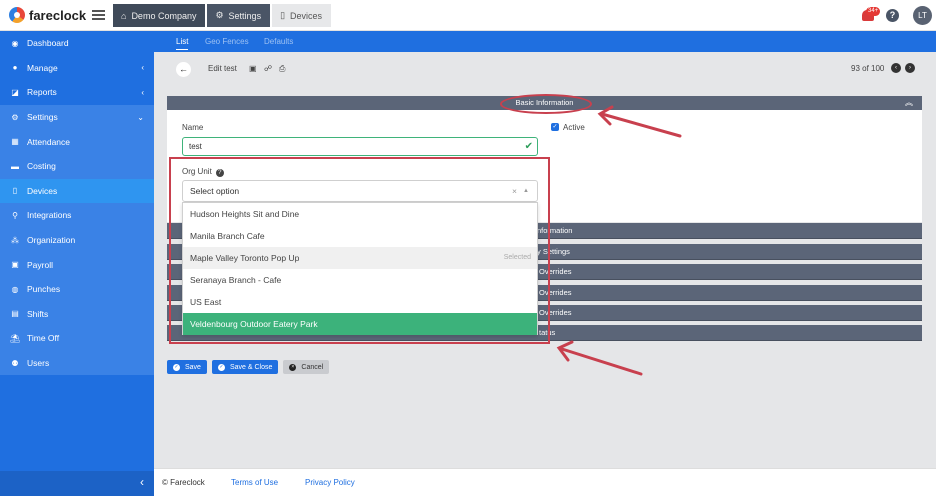 Image resolution: width=936 pixels, height=496 pixels. Describe the element at coordinates (528, 146) in the screenshot. I see `check-icon: ✔` at that location.